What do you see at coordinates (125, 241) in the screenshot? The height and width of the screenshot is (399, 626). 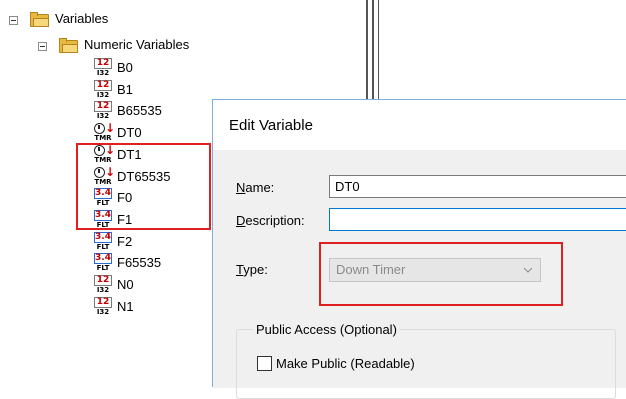 I see `tree-item-label: F2` at bounding box center [125, 241].